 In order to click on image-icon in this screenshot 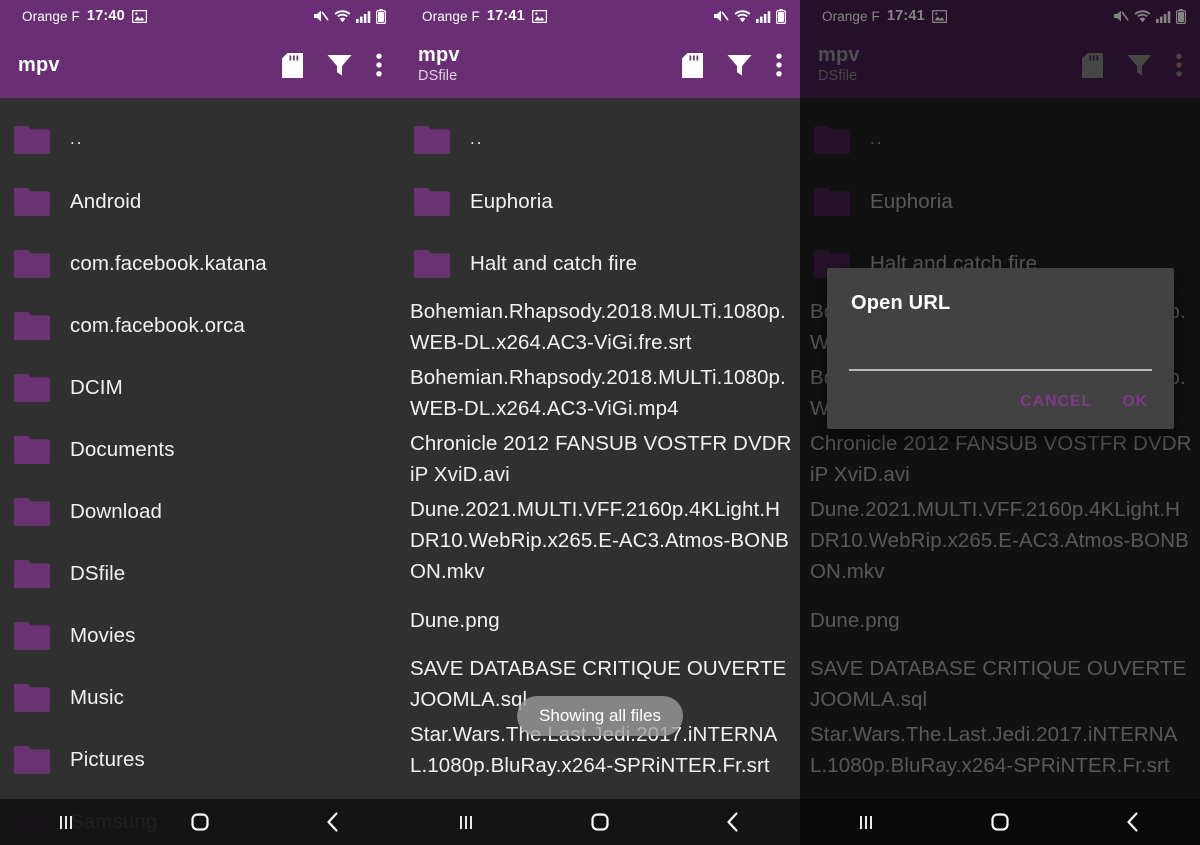, I will do `click(139, 16)`.